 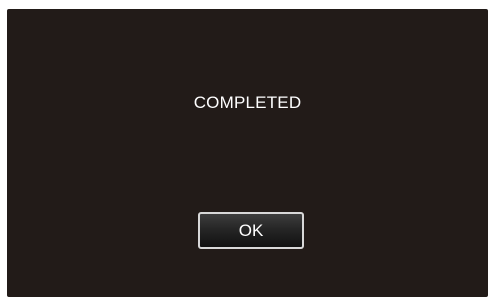 I want to click on ok-button: OK, so click(x=251, y=230).